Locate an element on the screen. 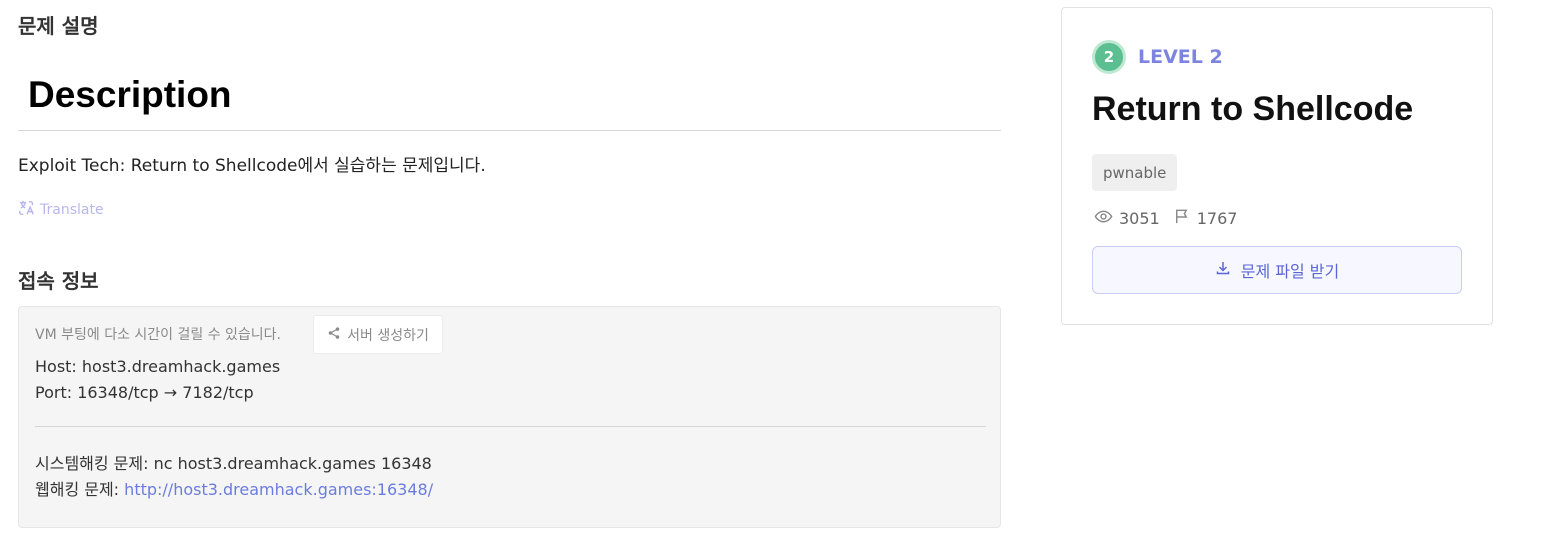 Image resolution: width=1541 pixels, height=533 pixels. share-icon is located at coordinates (334, 335).